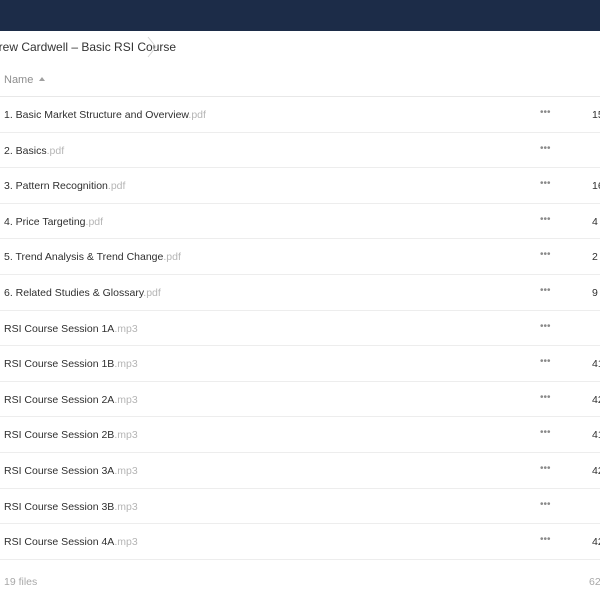  Describe the element at coordinates (596, 115) in the screenshot. I see `file-size: 15` at that location.